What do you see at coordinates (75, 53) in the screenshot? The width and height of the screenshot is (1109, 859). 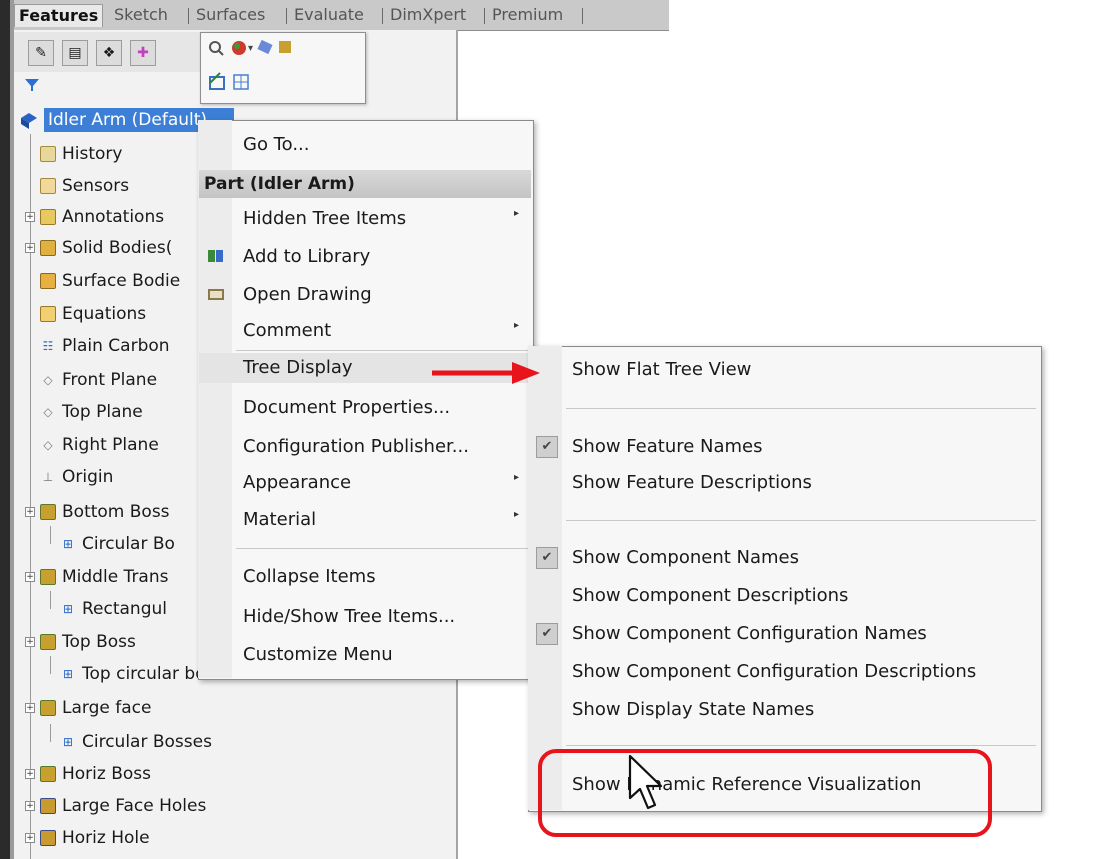 I see `property-manager-tab-icon: ▤` at bounding box center [75, 53].